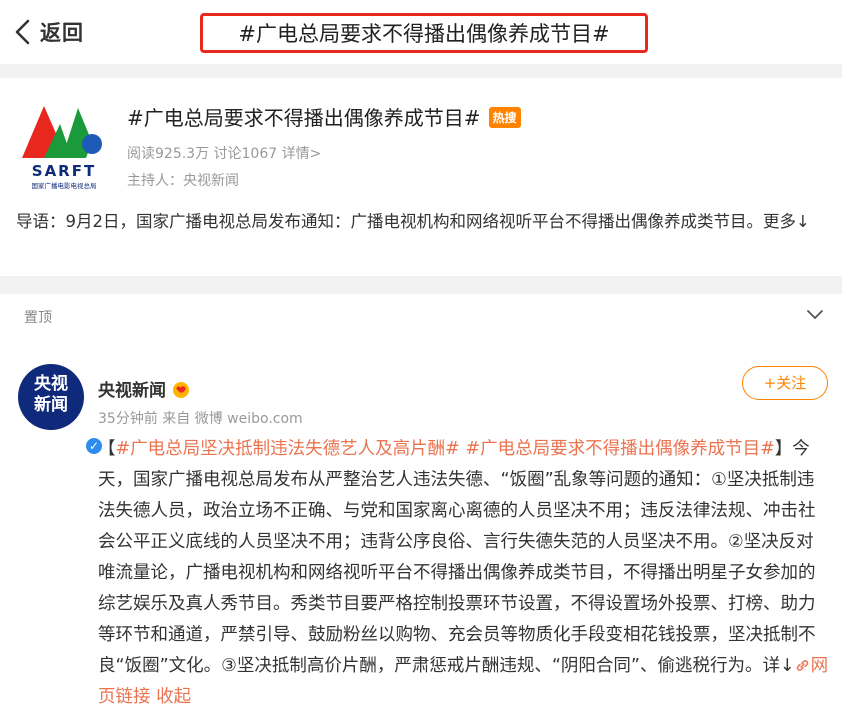  I want to click on pinned-label: 置顶, so click(38, 318).